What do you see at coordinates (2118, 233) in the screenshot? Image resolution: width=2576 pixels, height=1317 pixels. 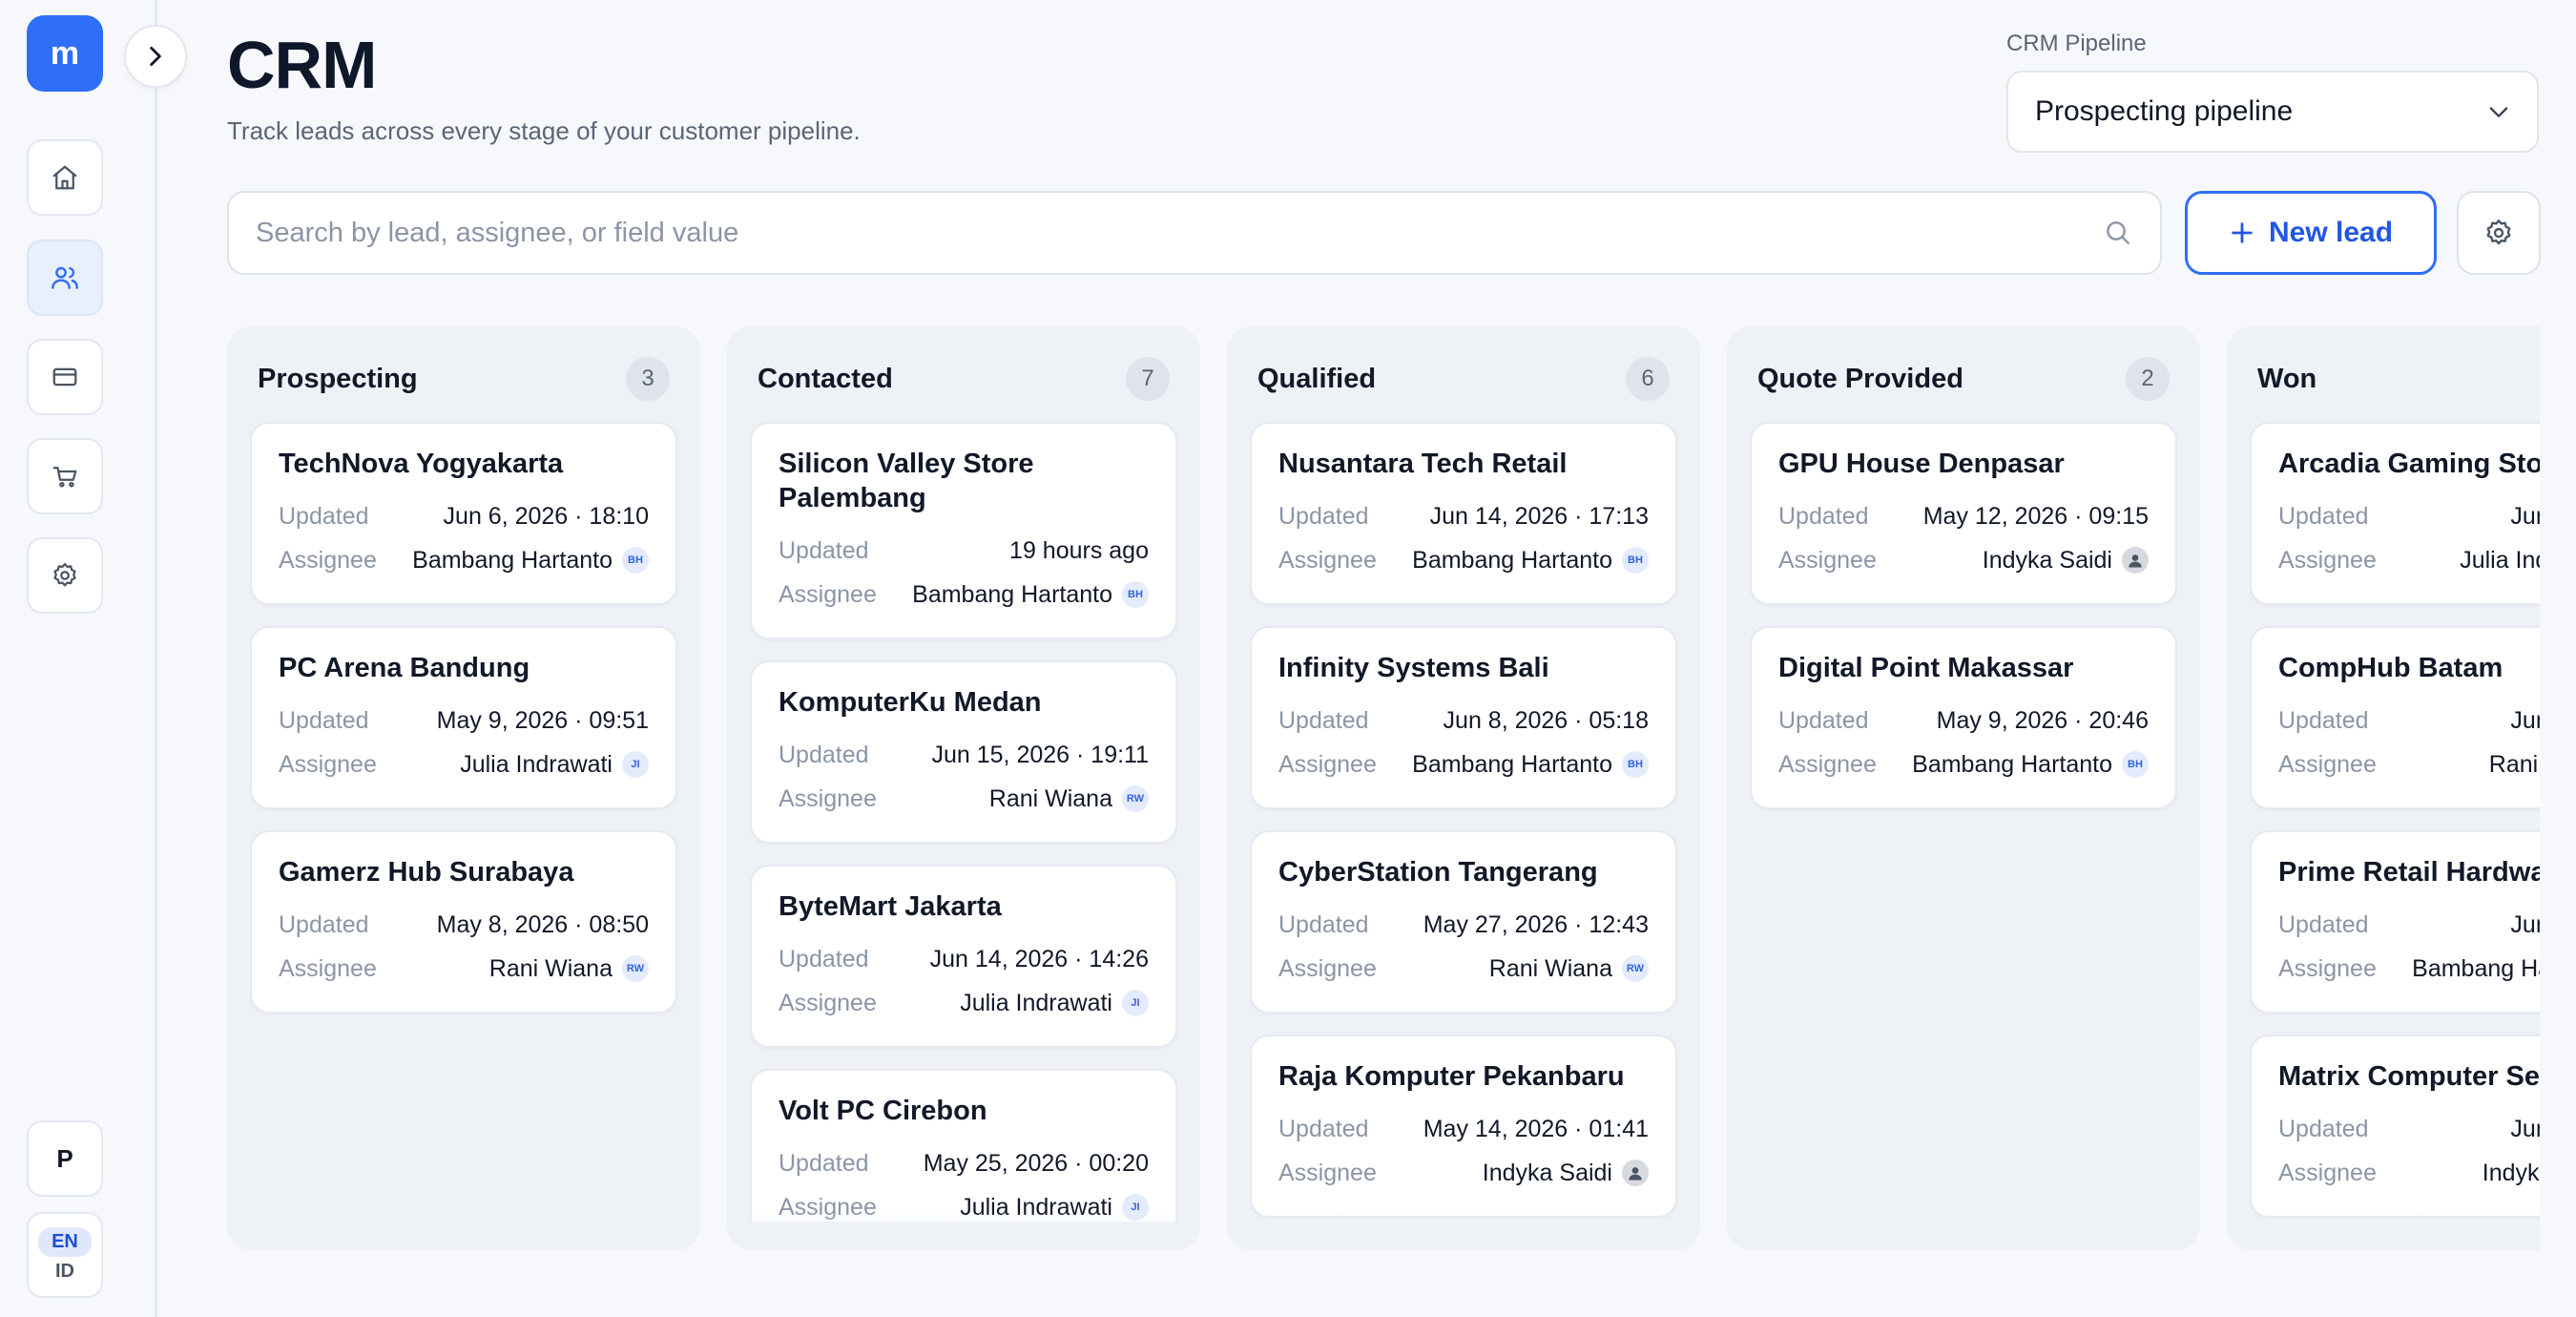 I see `search-icon` at bounding box center [2118, 233].